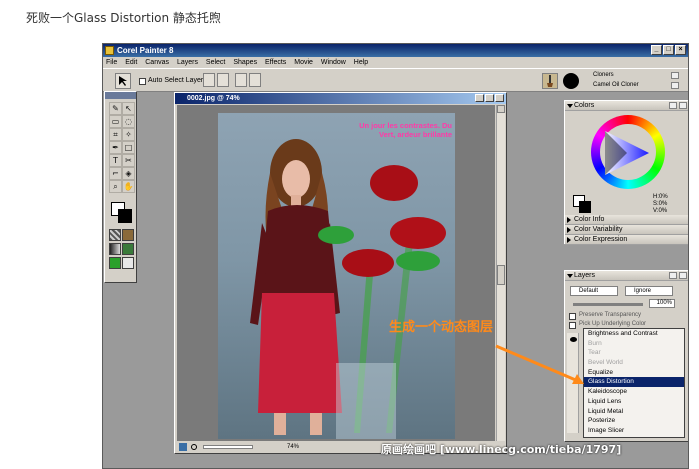 This screenshot has height=469, width=699. What do you see at coordinates (572, 316) in the screenshot?
I see `preserve-transparency-checkbox` at bounding box center [572, 316].